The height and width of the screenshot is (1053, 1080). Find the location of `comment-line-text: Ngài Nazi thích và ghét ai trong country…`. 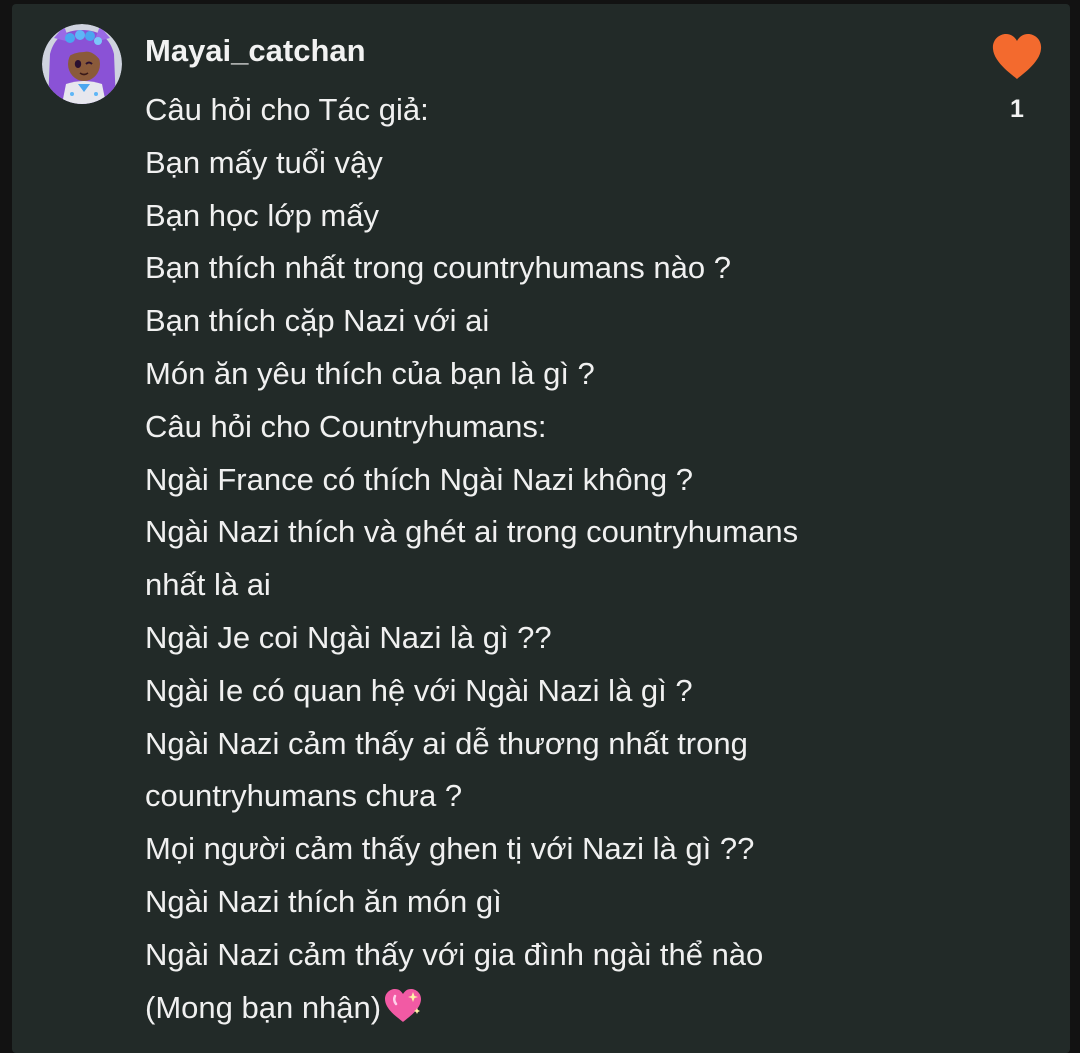

comment-line-text: Ngài Nazi thích và ghét ai trong country… is located at coordinates (472, 532).